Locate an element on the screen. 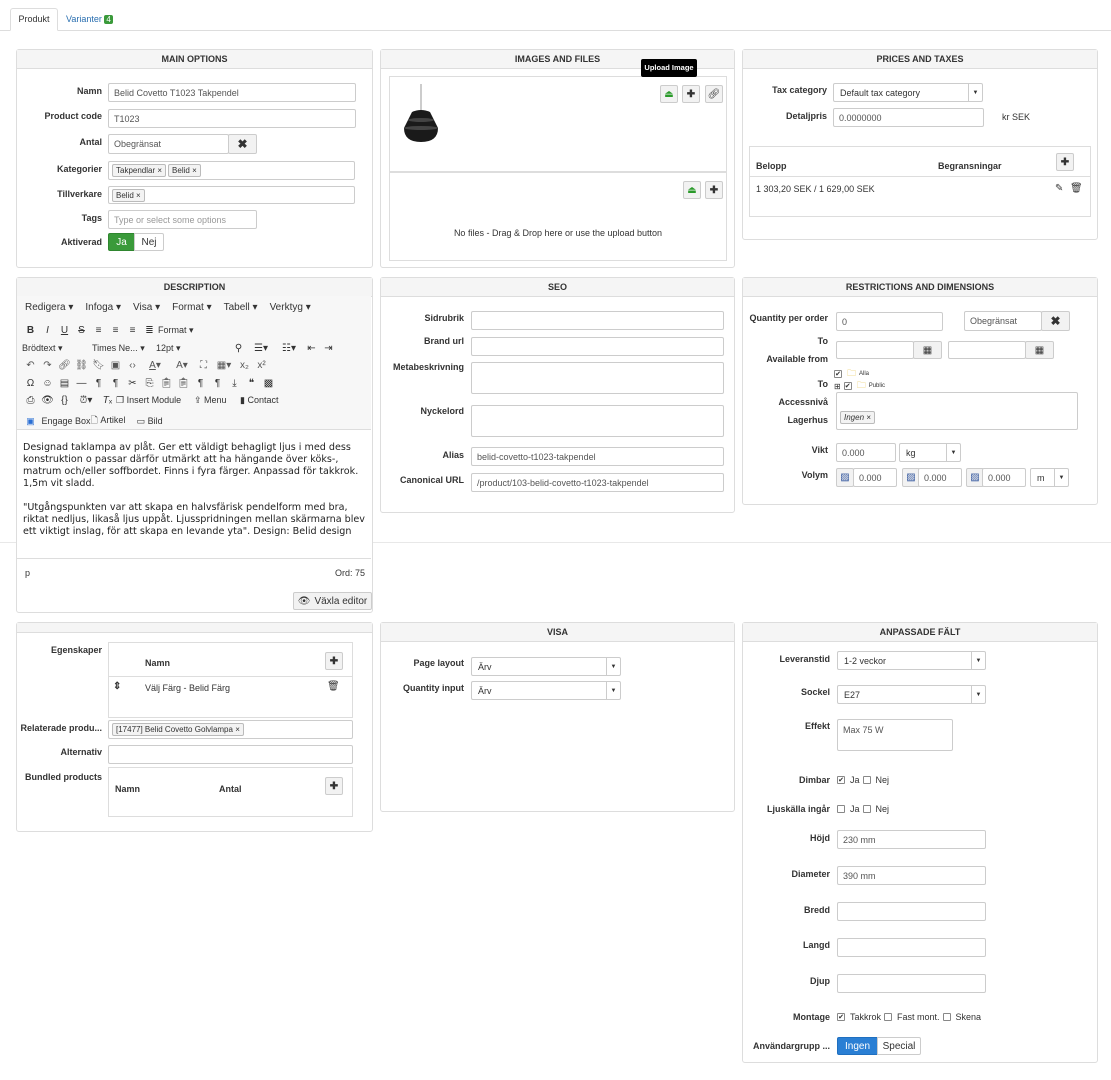 The image size is (1111, 1080). time-icon: ⏰︎▾ is located at coordinates (86, 400).